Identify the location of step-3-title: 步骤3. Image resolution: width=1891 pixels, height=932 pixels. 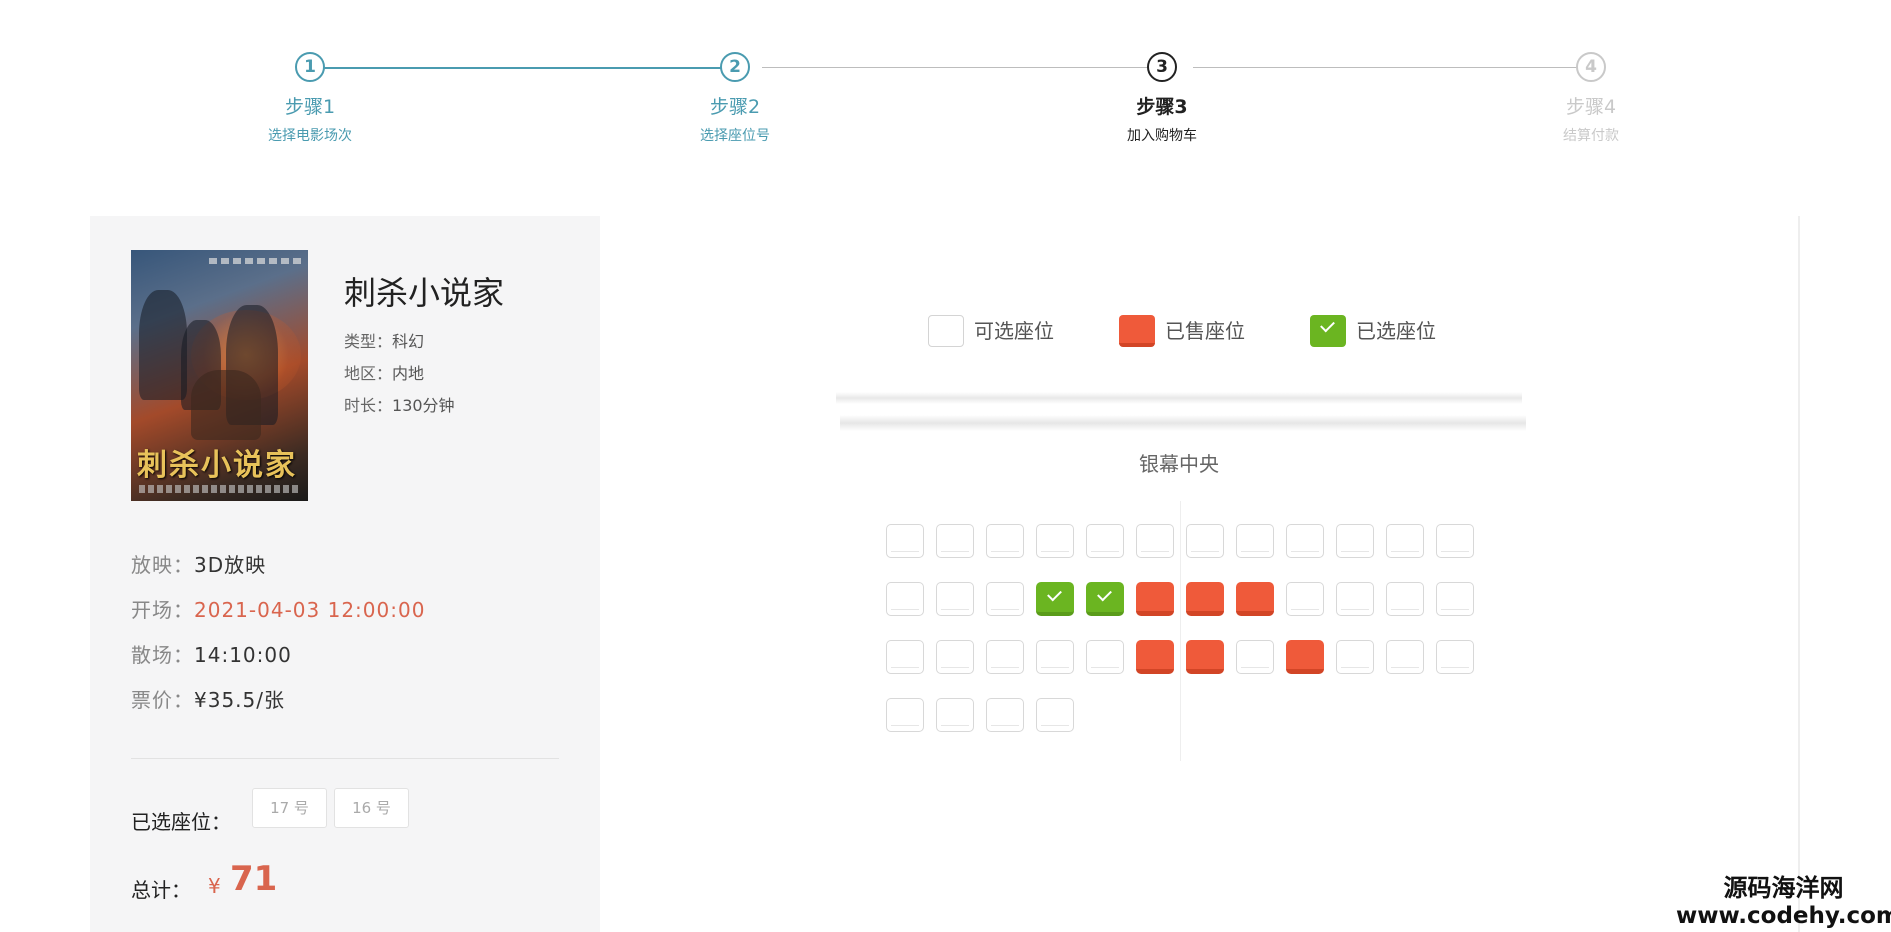
(1162, 107).